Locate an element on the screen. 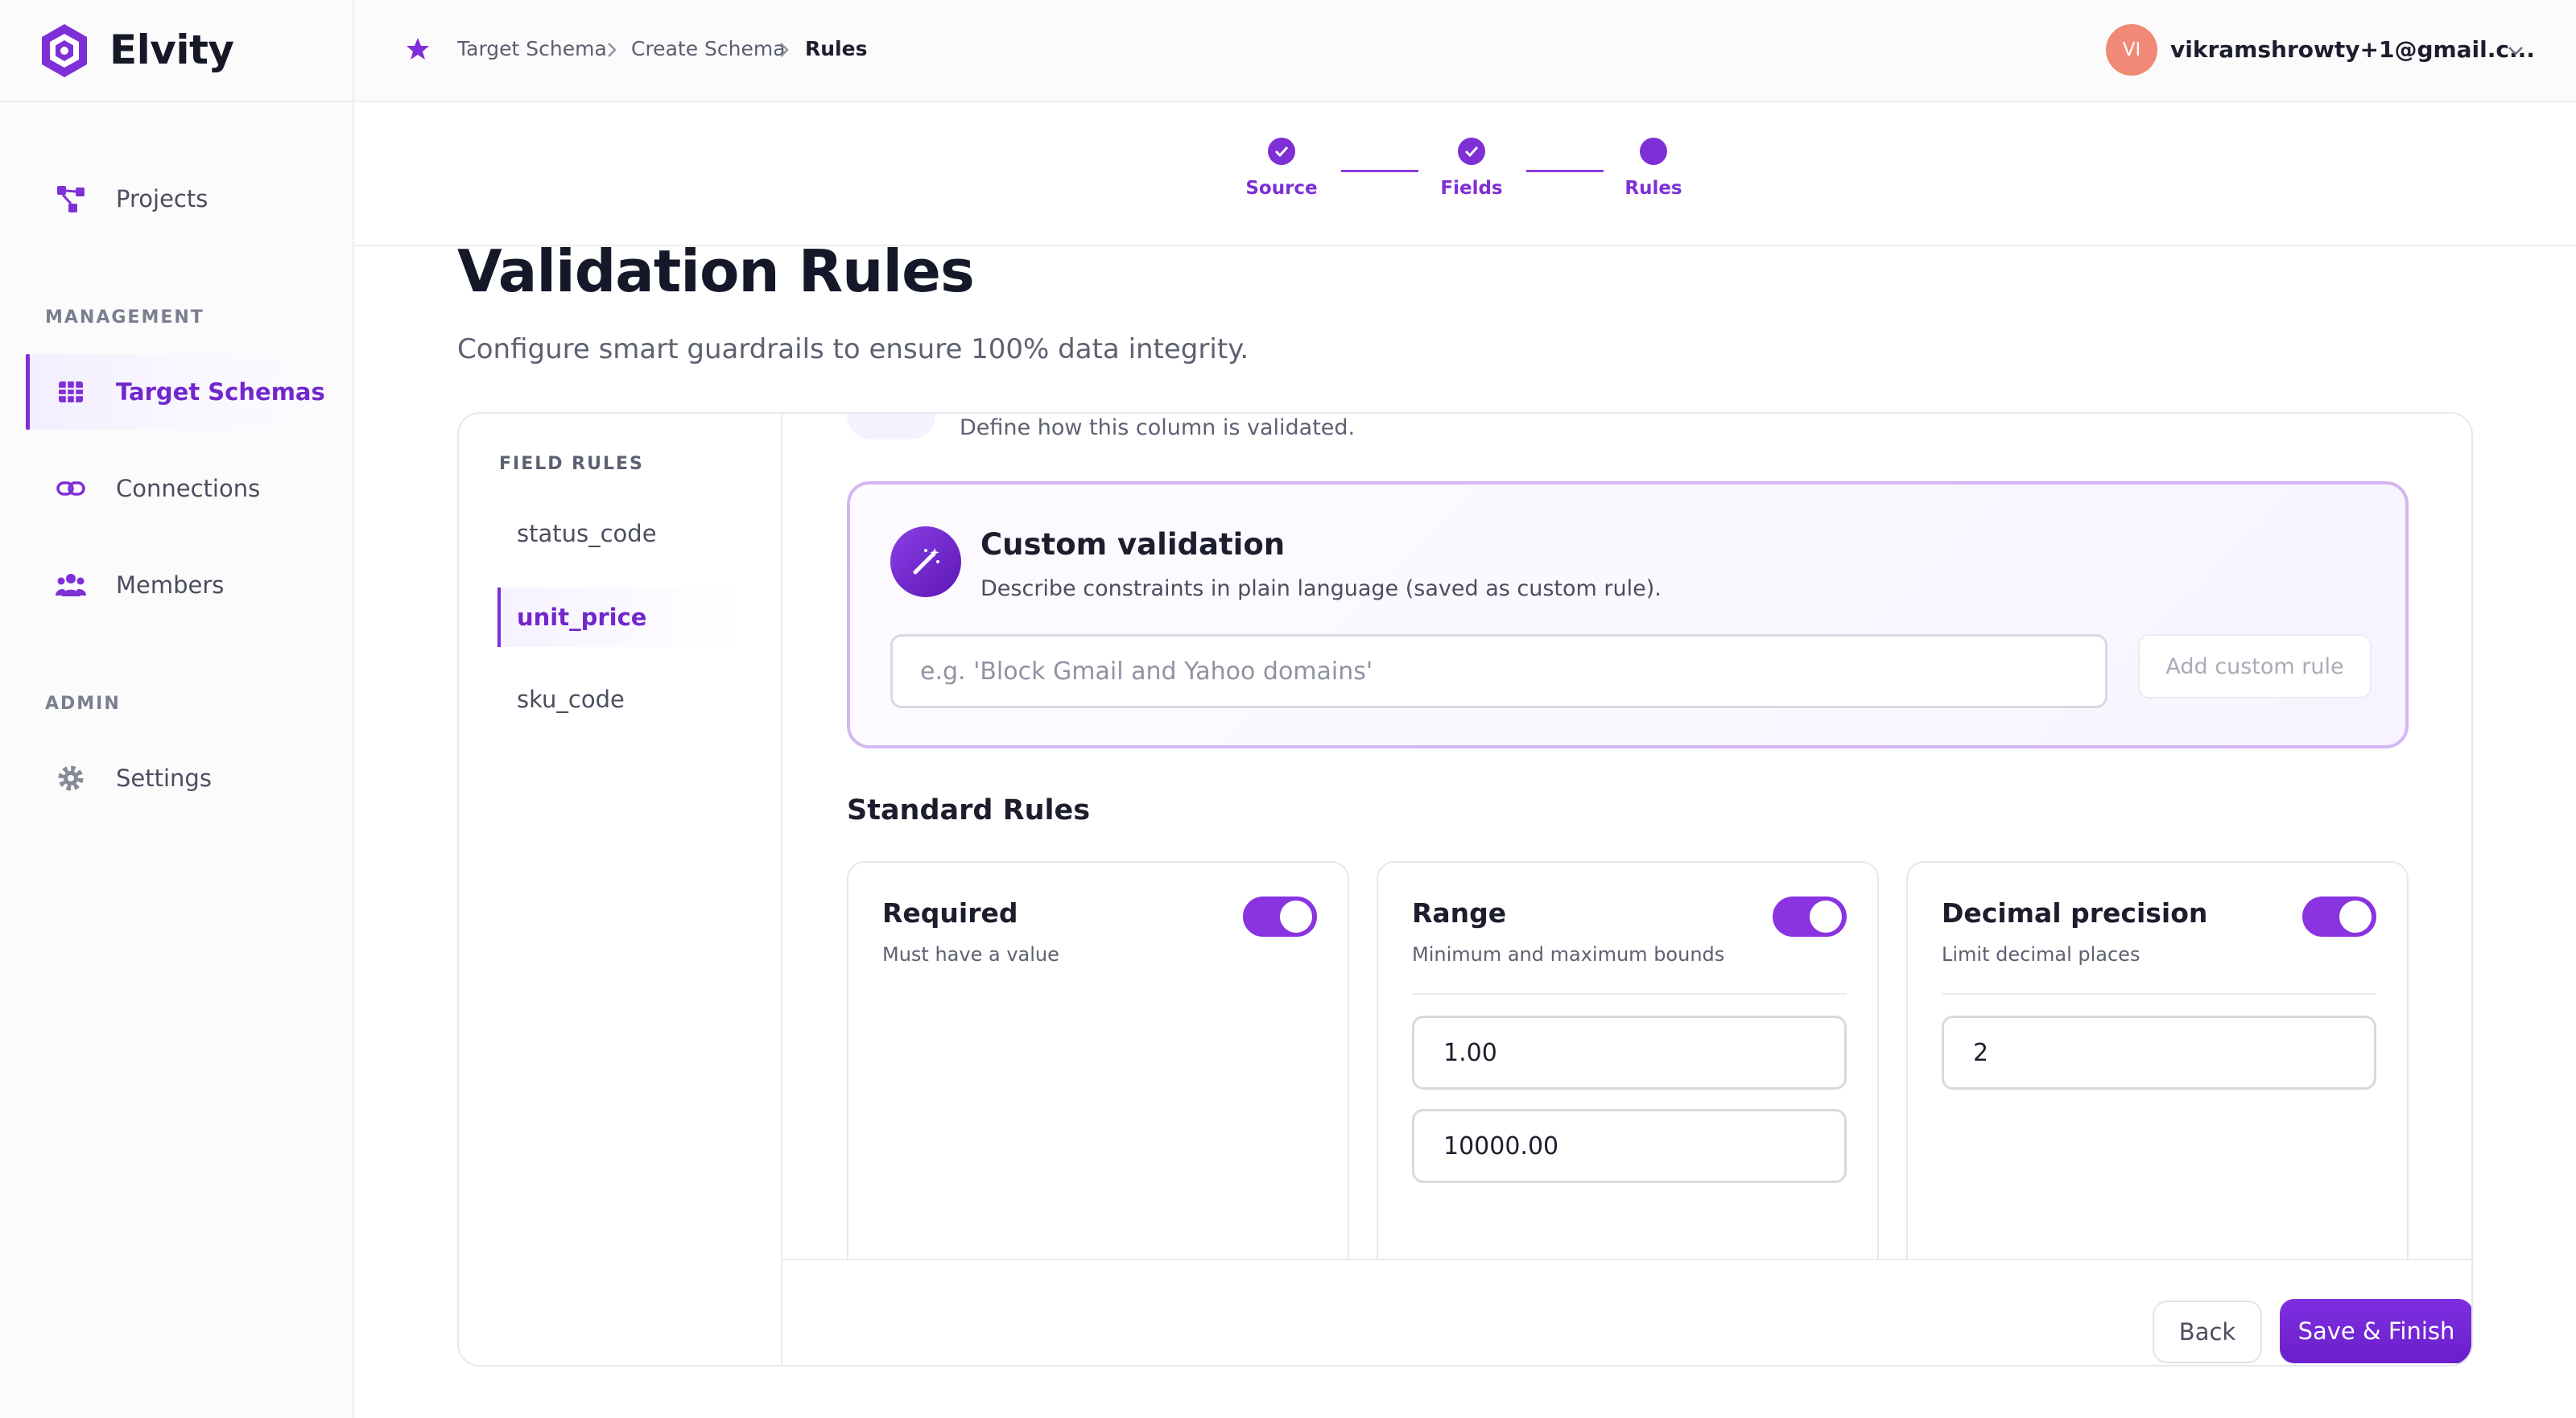 This screenshot has width=2576, height=1418. sidebar-item-connections: Connections is located at coordinates (187, 488).